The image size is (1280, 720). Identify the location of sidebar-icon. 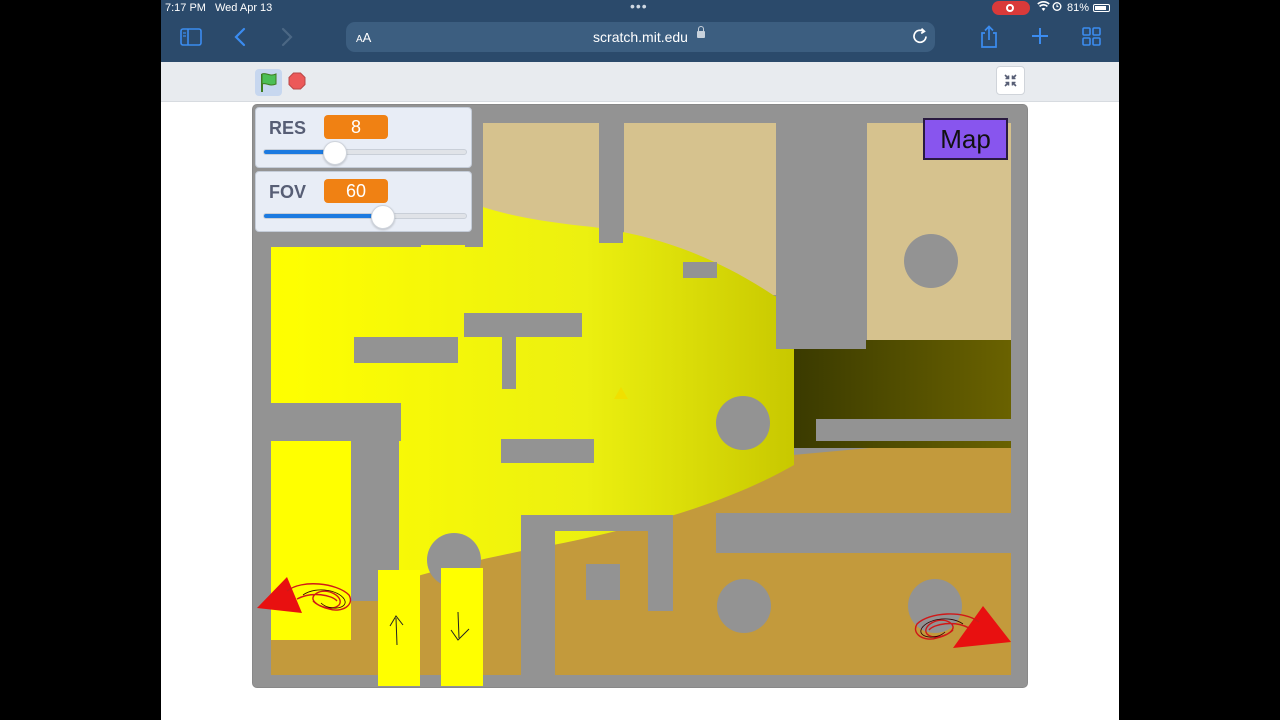
(191, 39).